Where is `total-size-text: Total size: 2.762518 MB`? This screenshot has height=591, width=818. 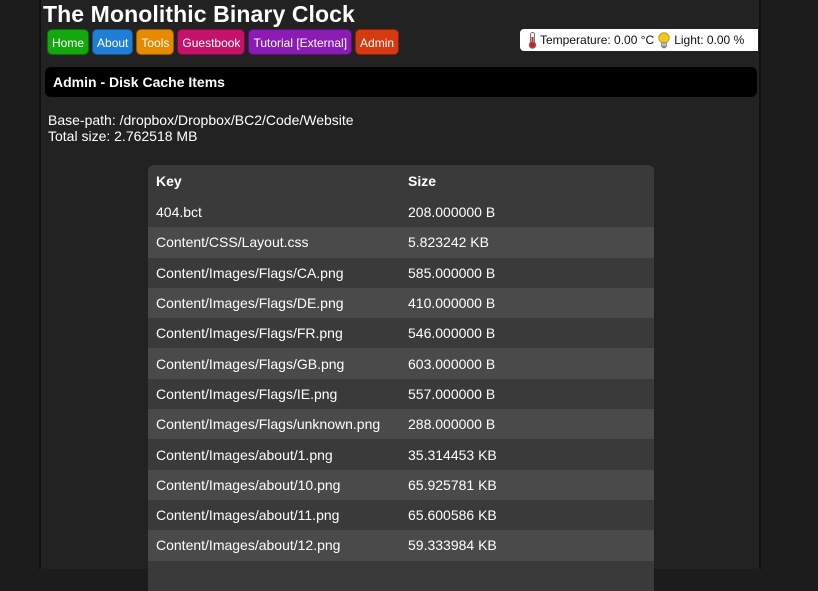
total-size-text: Total size: 2.762518 MB is located at coordinates (123, 136).